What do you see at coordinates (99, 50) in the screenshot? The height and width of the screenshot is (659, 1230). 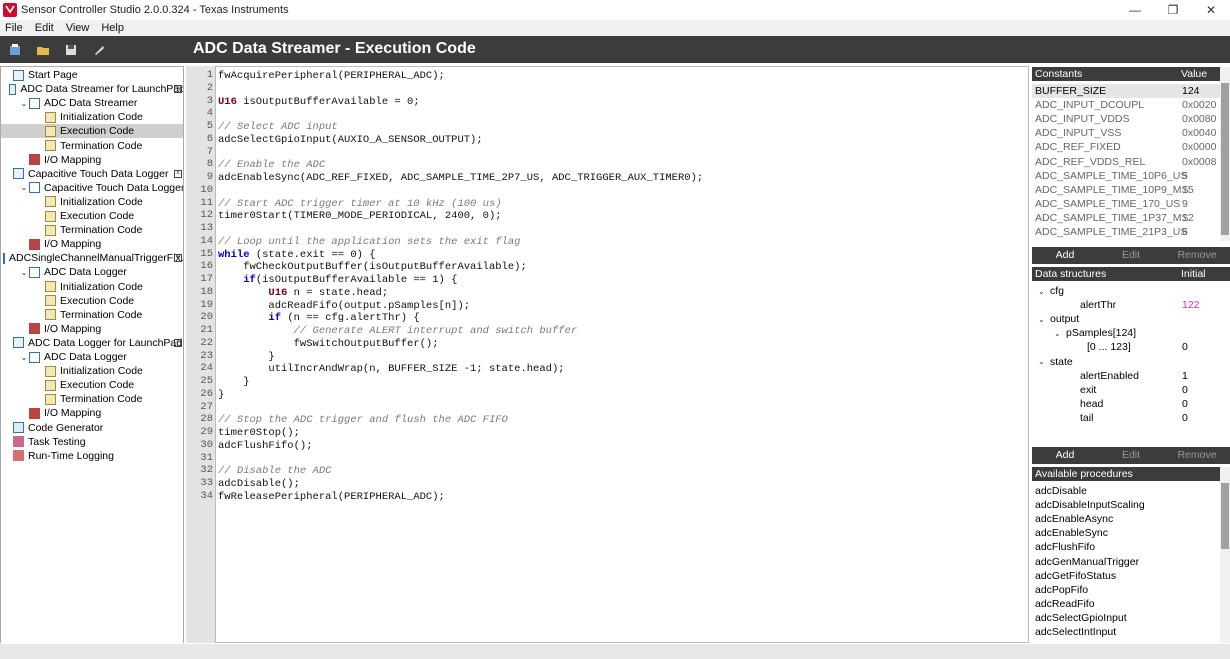 I see `build-icon` at bounding box center [99, 50].